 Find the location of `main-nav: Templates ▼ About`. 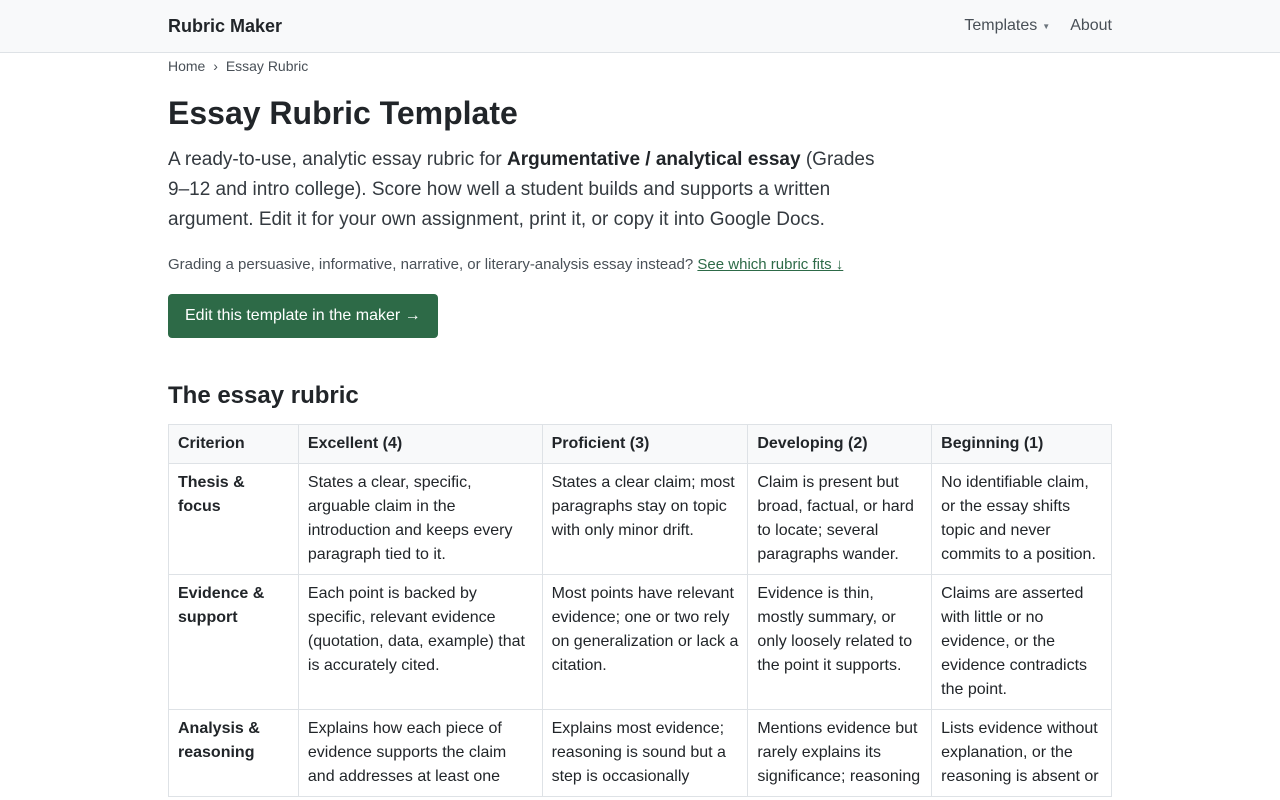

main-nav: Templates ▼ About is located at coordinates (1038, 26).